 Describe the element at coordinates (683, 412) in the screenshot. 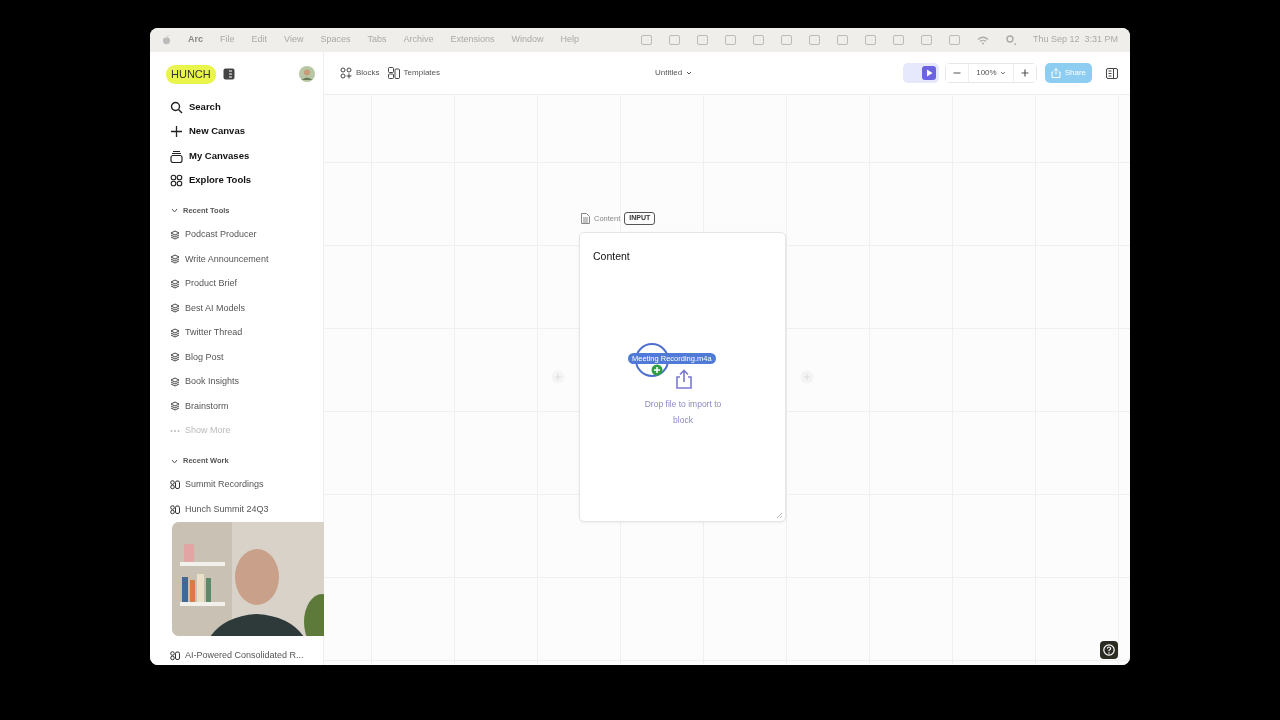

I see `drop-hint: Drop file to import to block` at that location.